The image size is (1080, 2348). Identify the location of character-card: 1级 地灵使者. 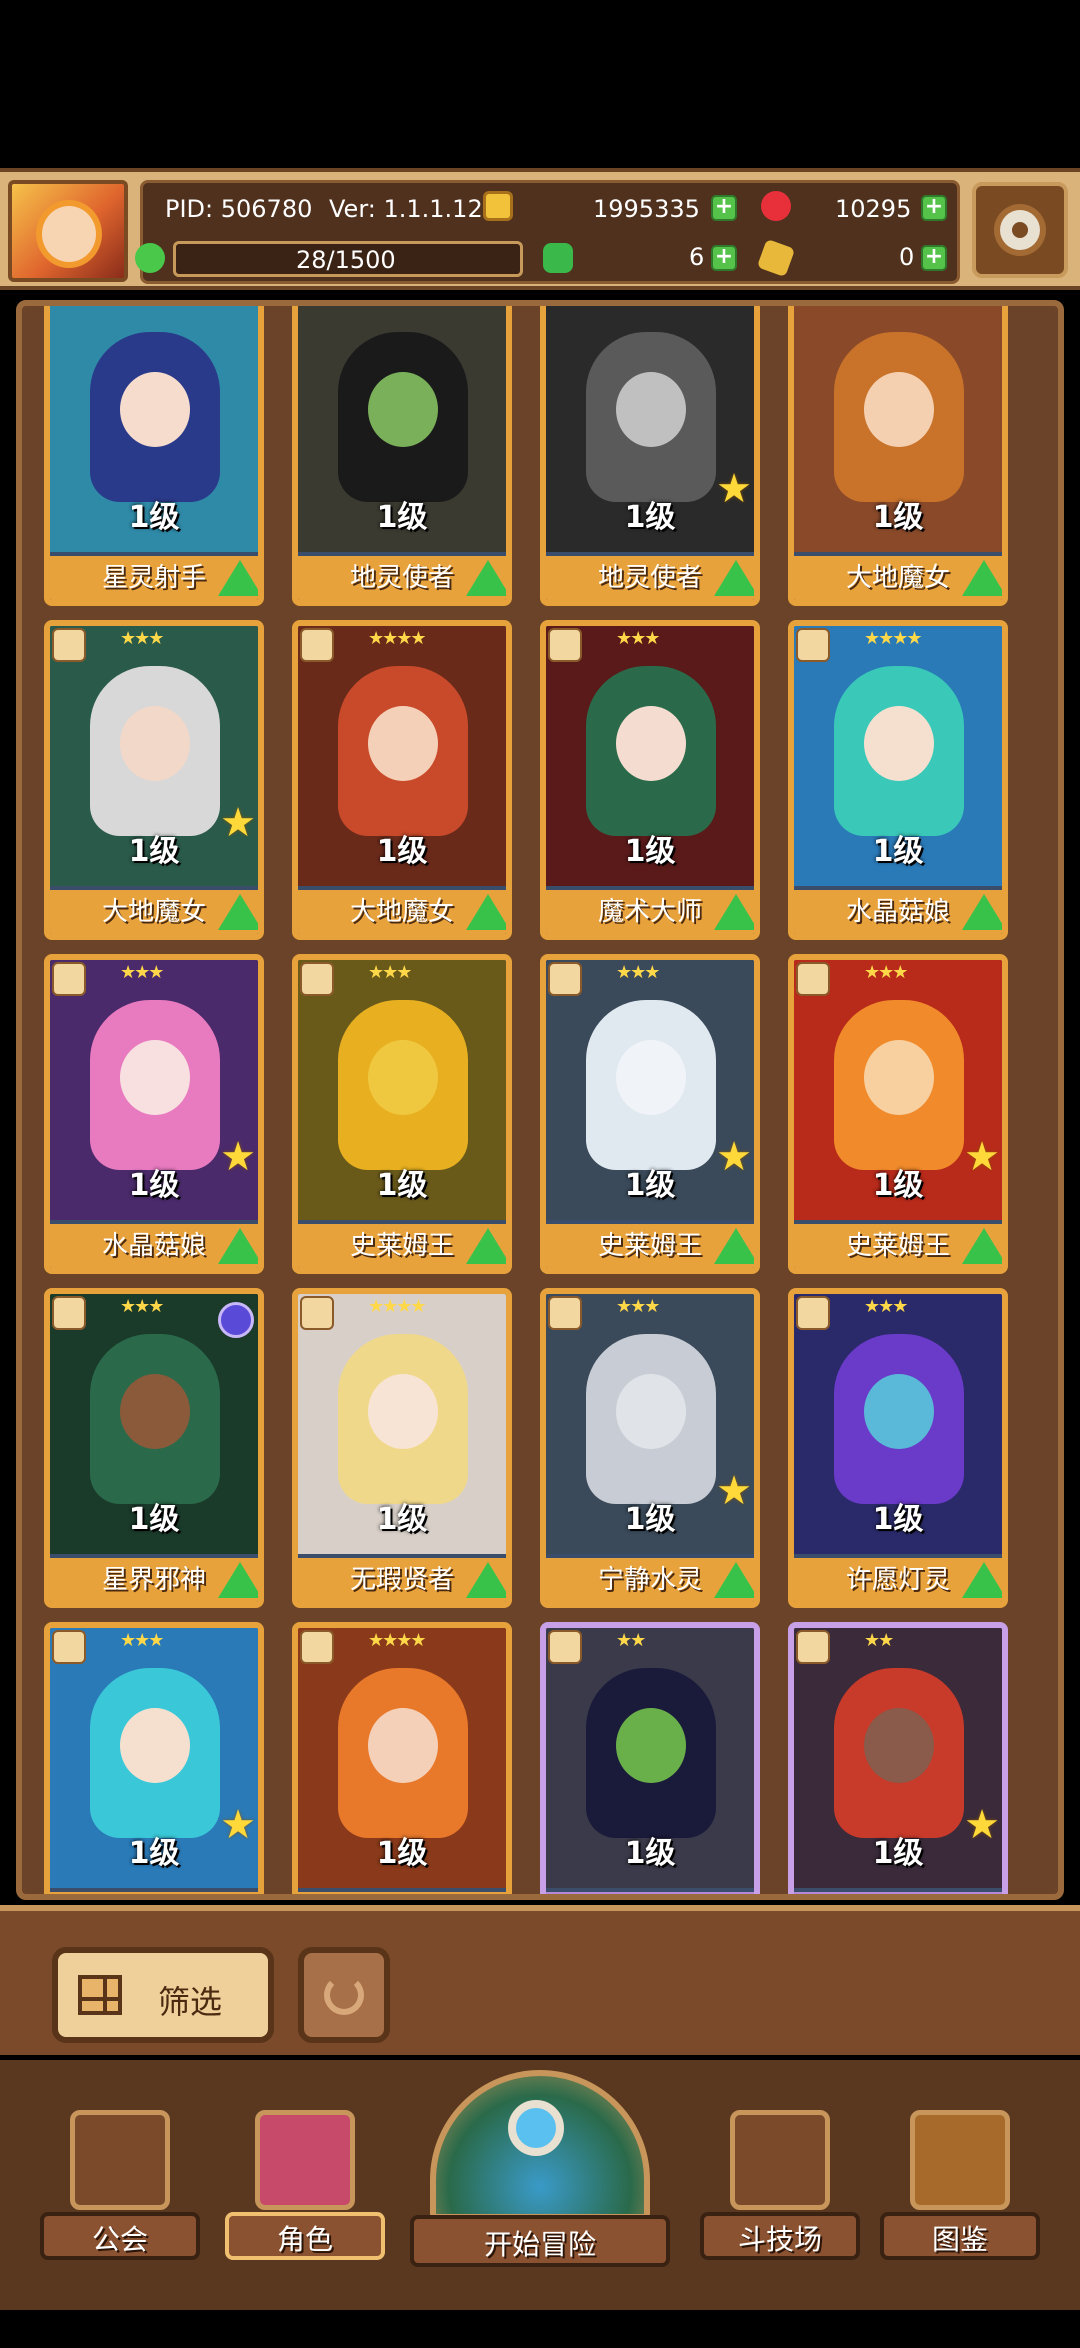
(402, 456).